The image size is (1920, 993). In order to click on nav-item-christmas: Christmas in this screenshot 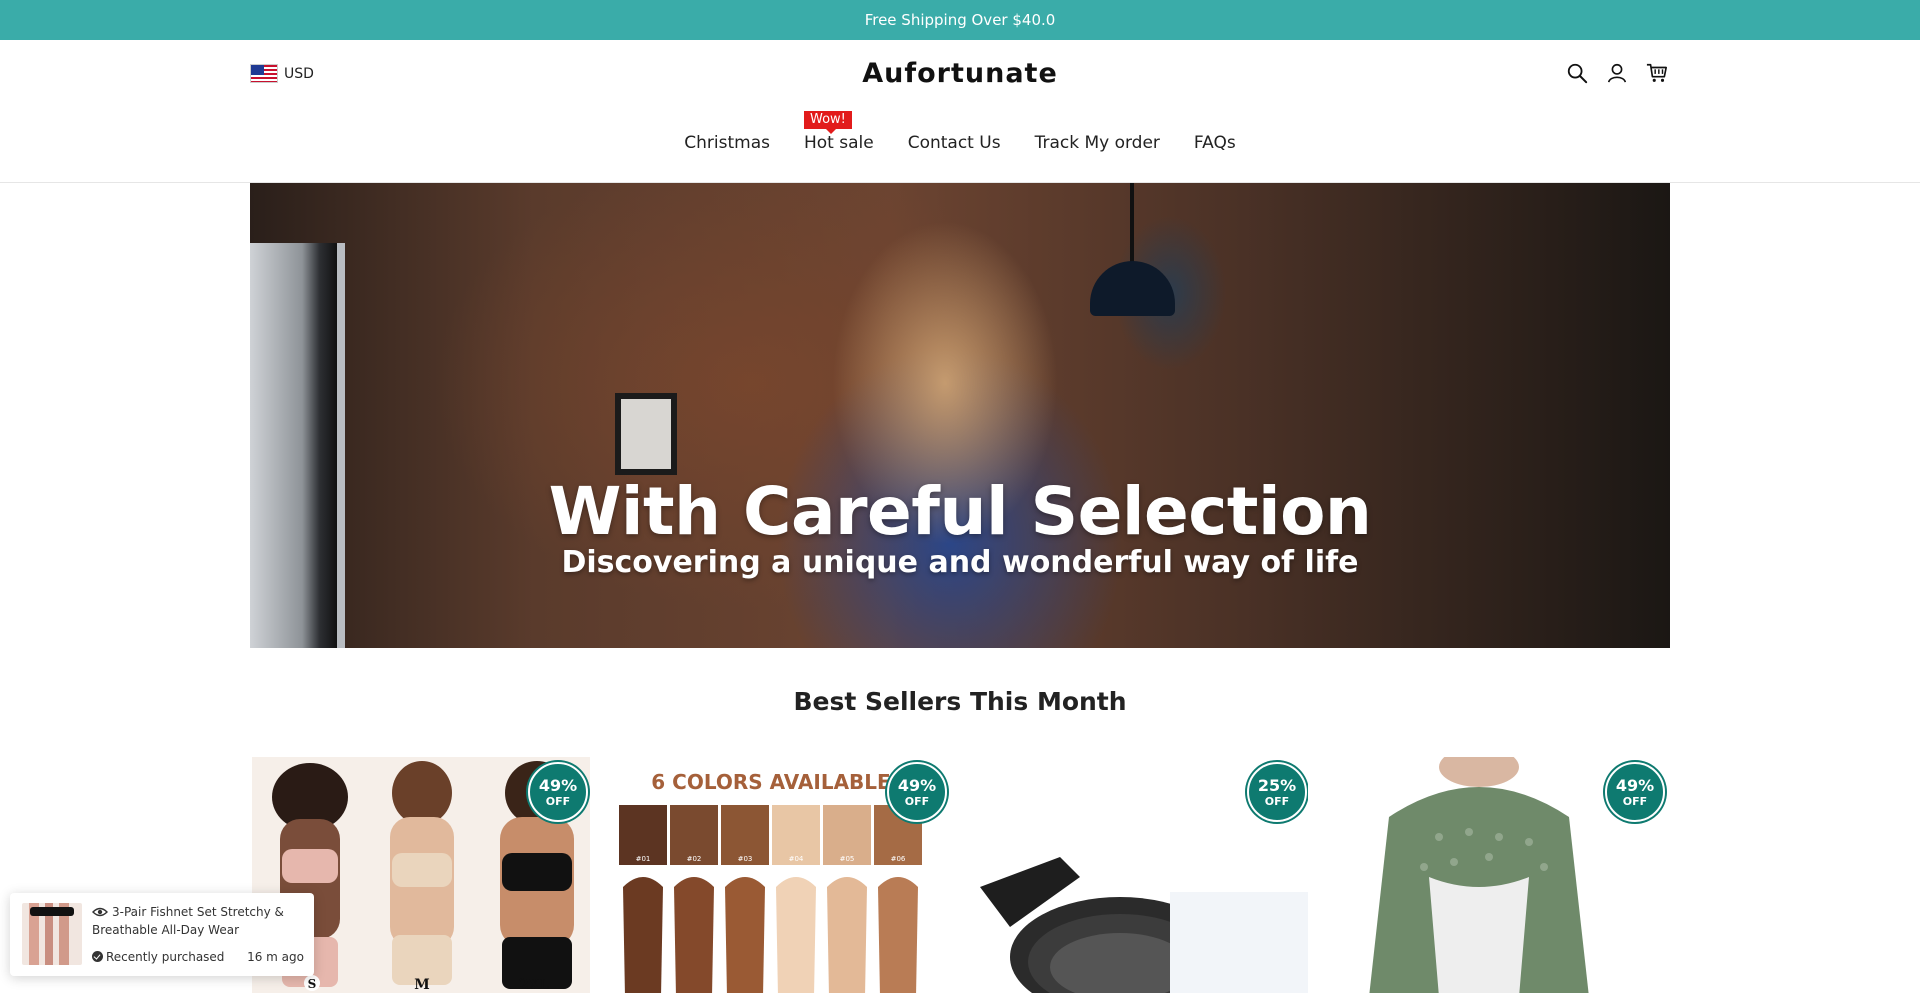, I will do `click(727, 143)`.